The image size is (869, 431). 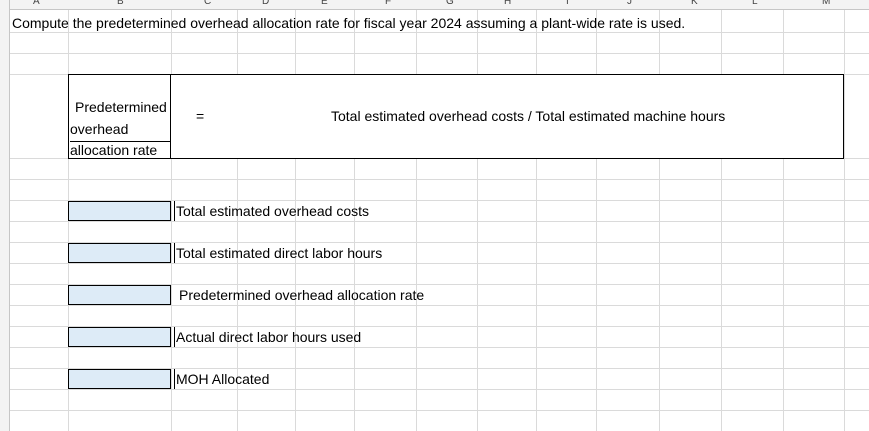 What do you see at coordinates (694, 3) in the screenshot?
I see `column-header-k: K` at bounding box center [694, 3].